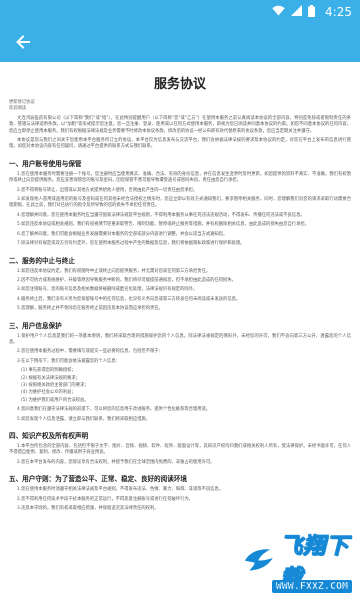 The image size is (360, 600). I want to click on meta-line: 欢迎阅读, so click(18, 109).